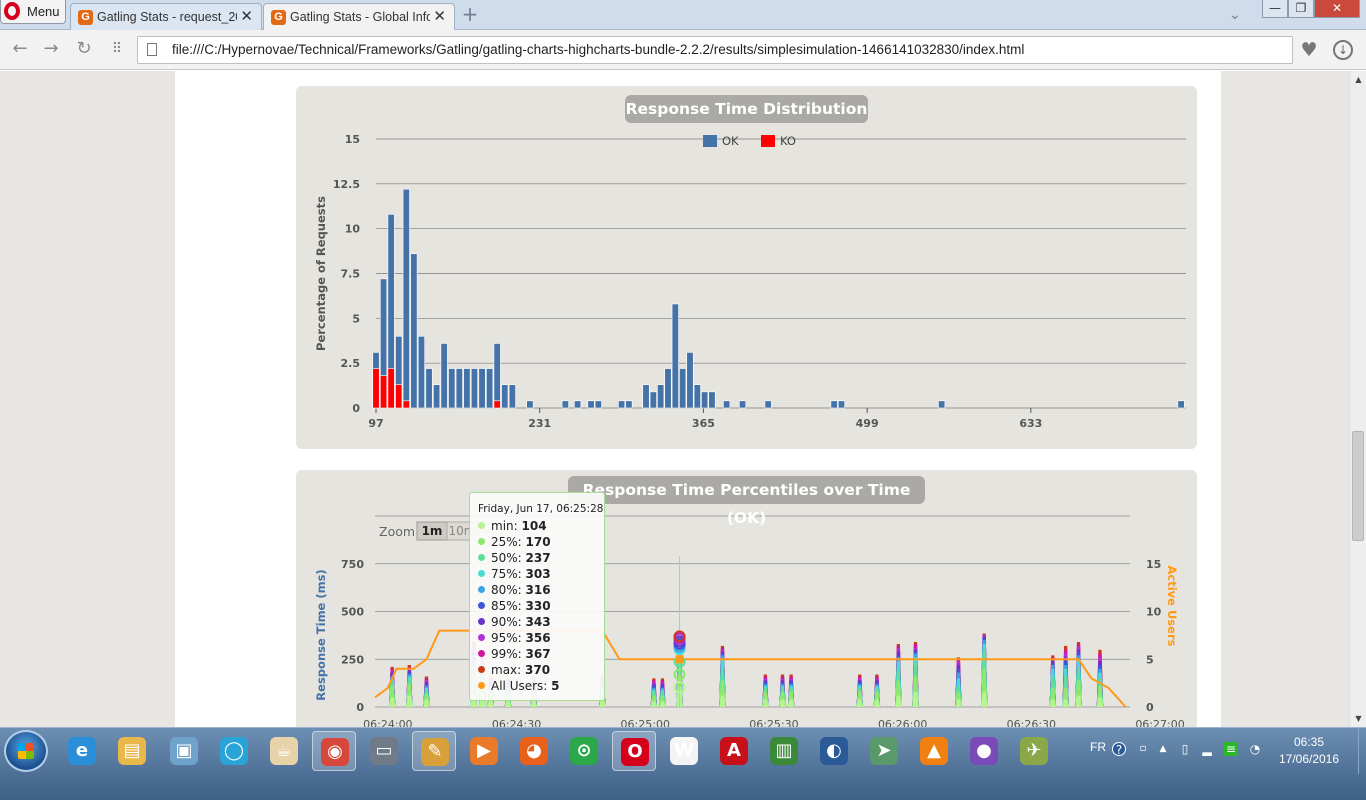  I want to click on show-hidden-icons-icon: ▲, so click(1163, 749).